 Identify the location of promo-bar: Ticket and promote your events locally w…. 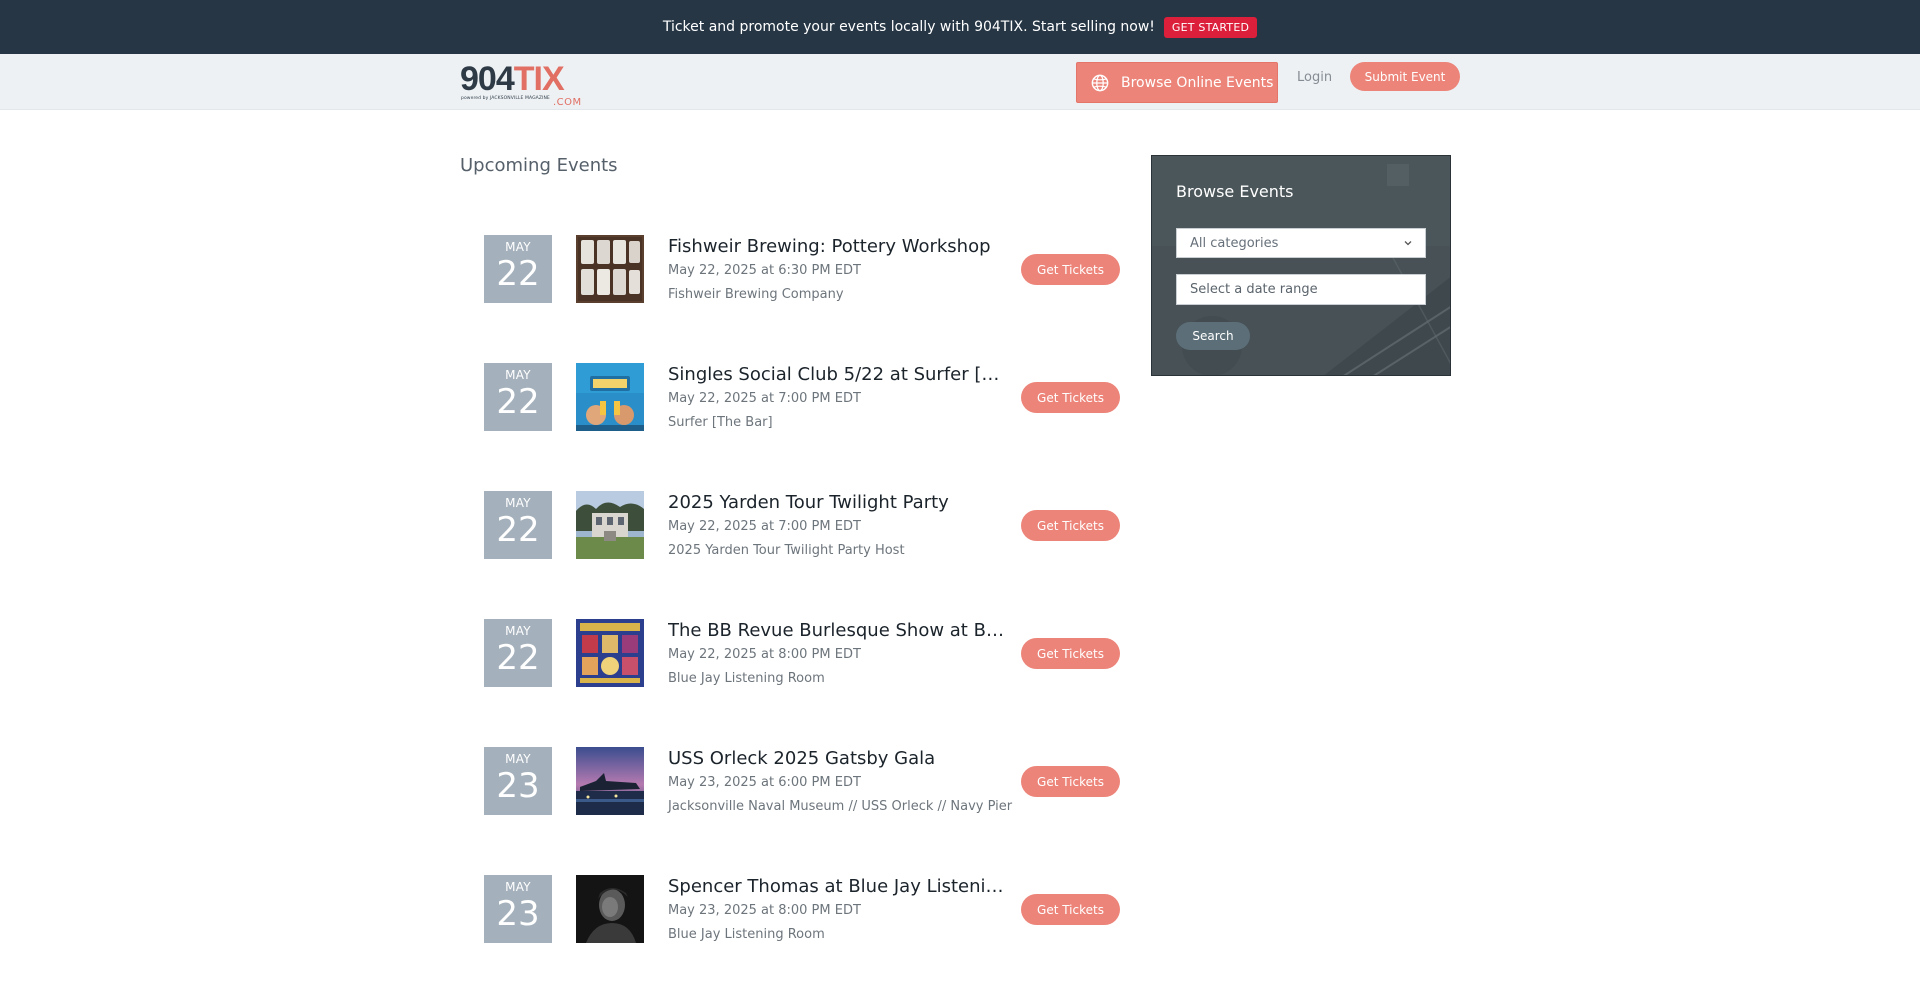
(960, 27).